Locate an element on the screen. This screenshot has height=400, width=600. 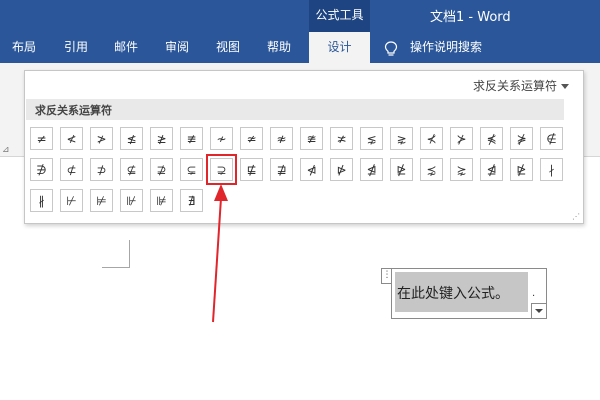
annotation-arrow-head is located at coordinates (221, 192).